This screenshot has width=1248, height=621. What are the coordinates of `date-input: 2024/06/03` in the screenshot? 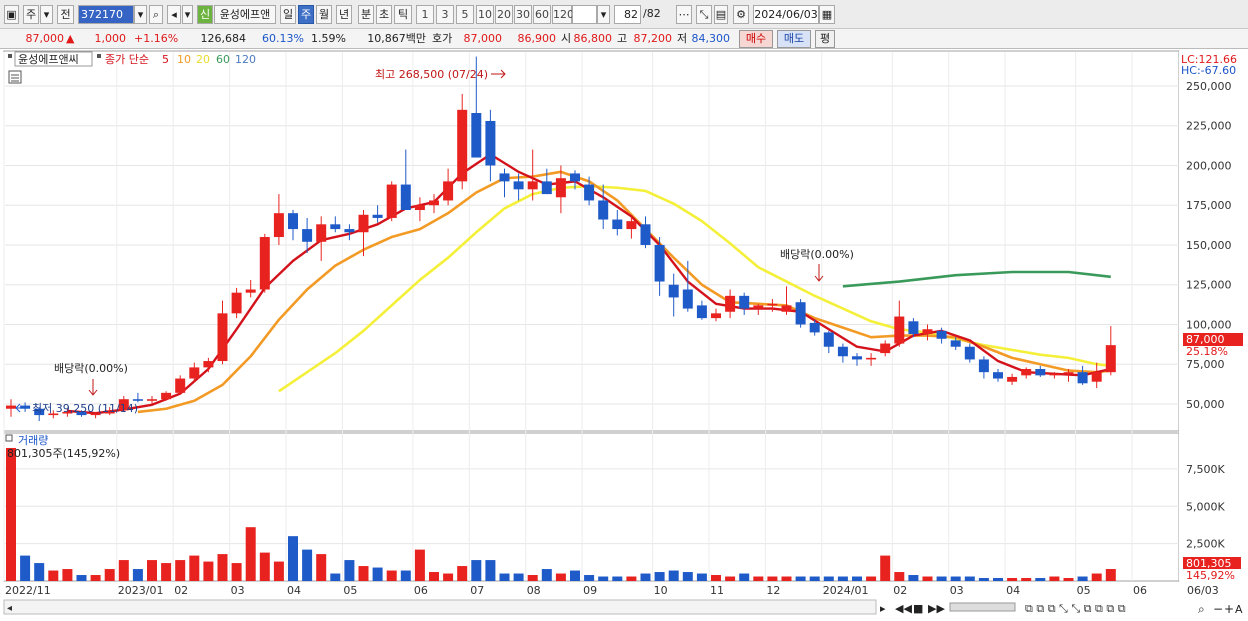 It's located at (786, 14).